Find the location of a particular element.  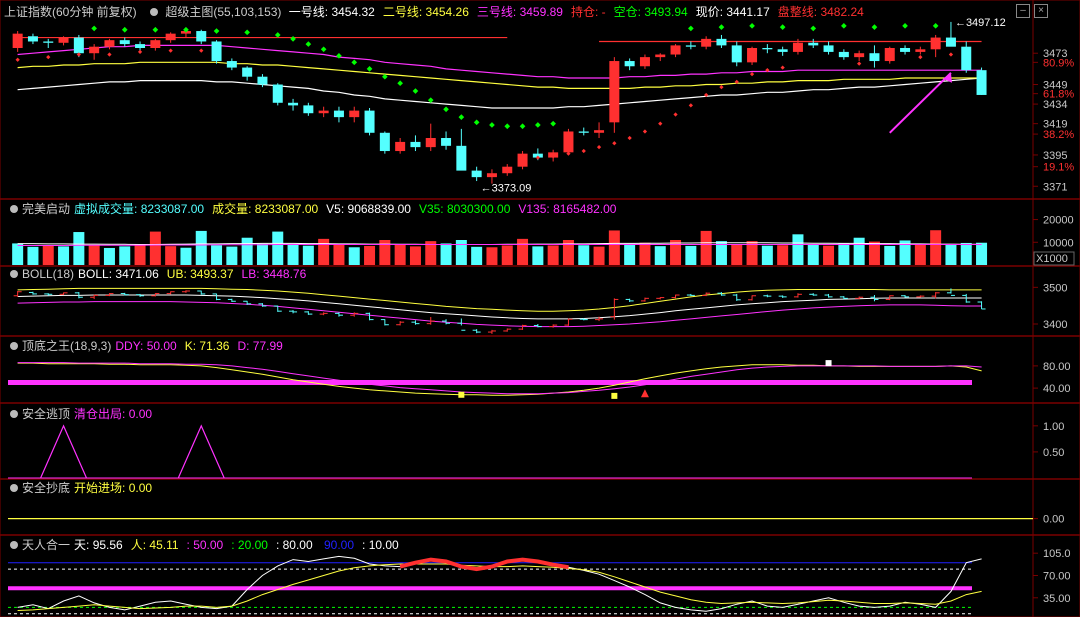

price-tick-label: 61.8% is located at coordinates (1058, 95).